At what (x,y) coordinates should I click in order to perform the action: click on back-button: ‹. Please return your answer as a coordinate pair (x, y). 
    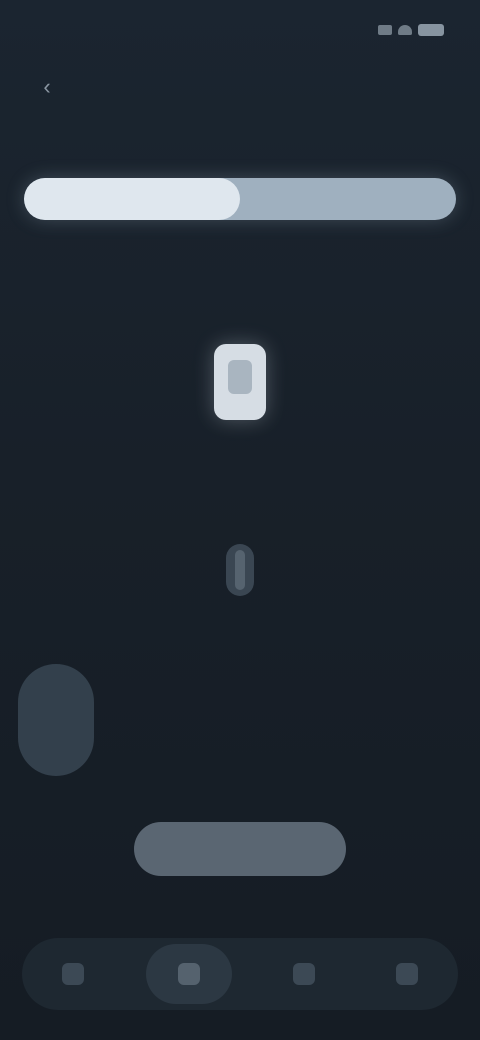
    Looking at the image, I should click on (47, 87).